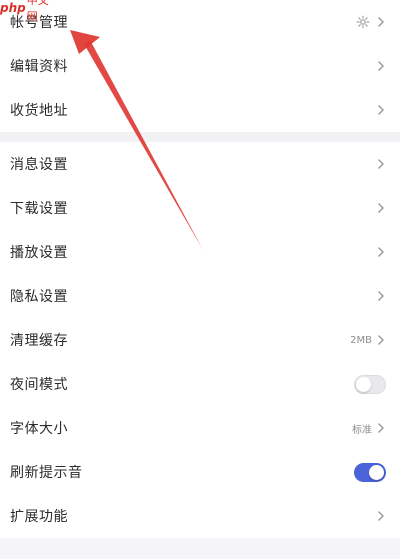 This screenshot has width=400, height=559. Describe the element at coordinates (39, 429) in the screenshot. I see `row-label: 字体大小` at that location.